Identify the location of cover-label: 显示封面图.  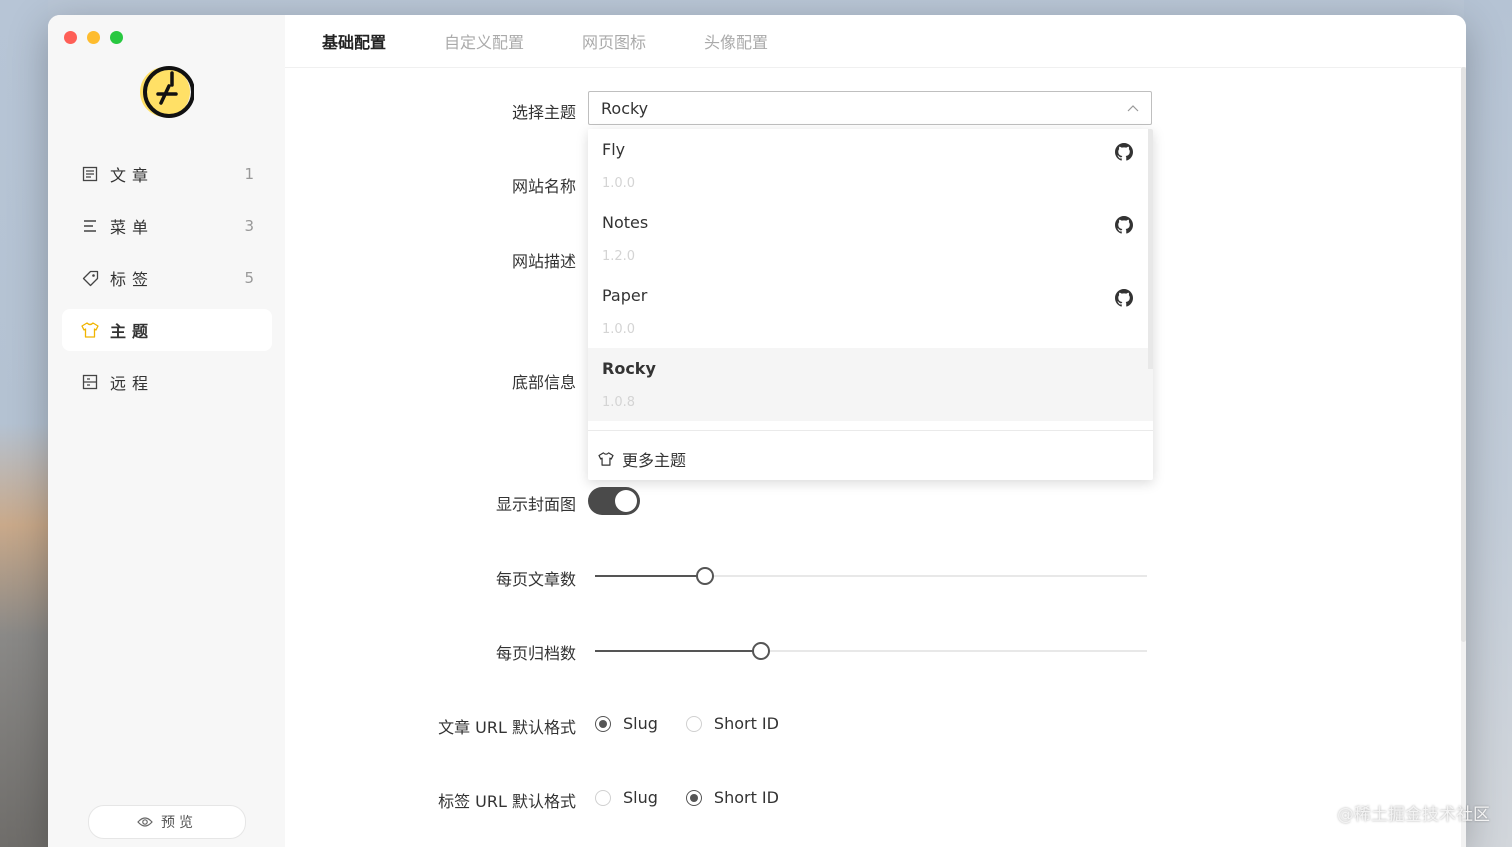
(535, 504).